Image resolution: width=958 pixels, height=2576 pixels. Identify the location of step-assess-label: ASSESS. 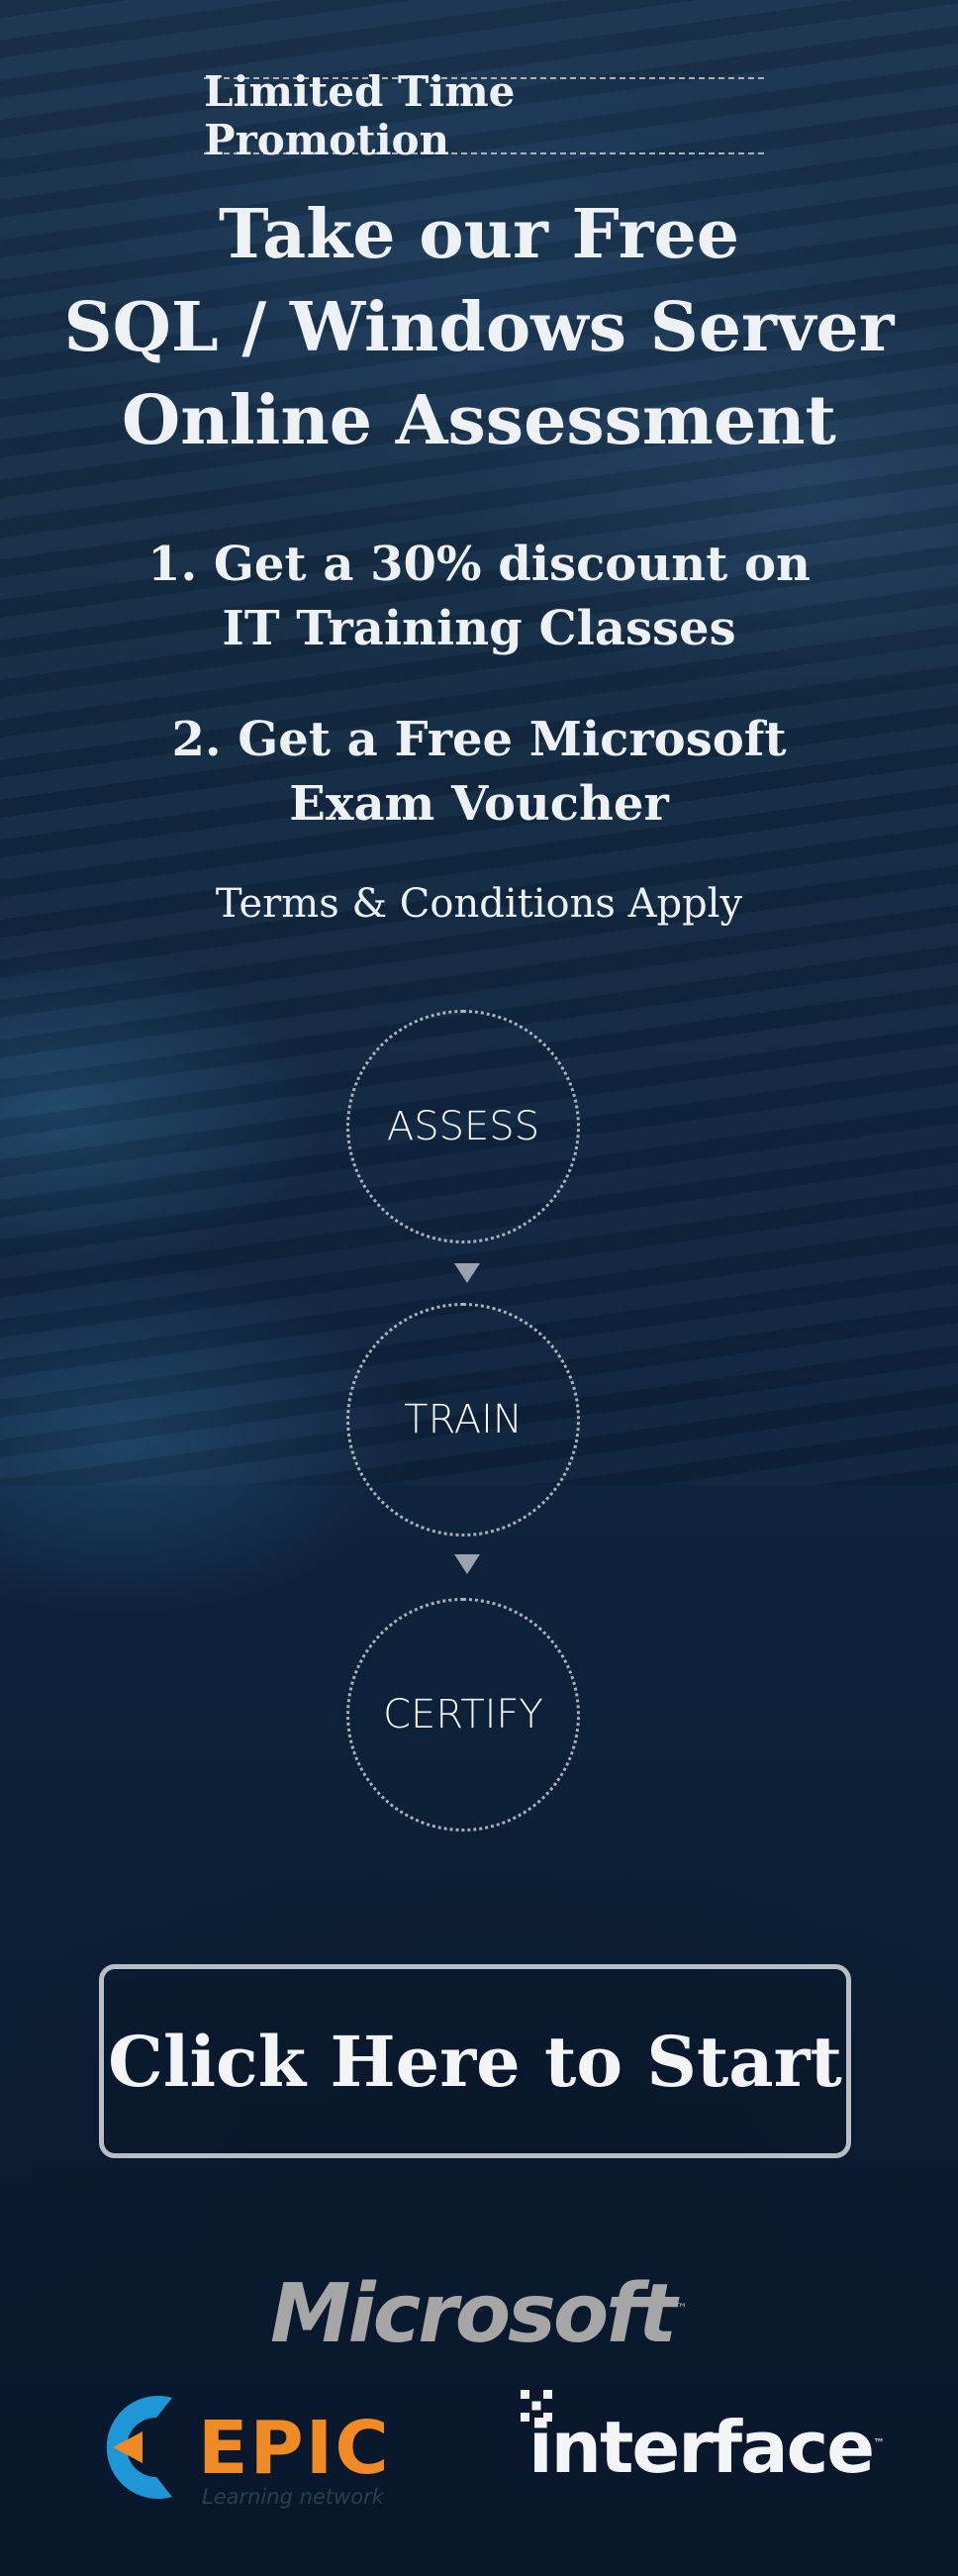
(463, 1127).